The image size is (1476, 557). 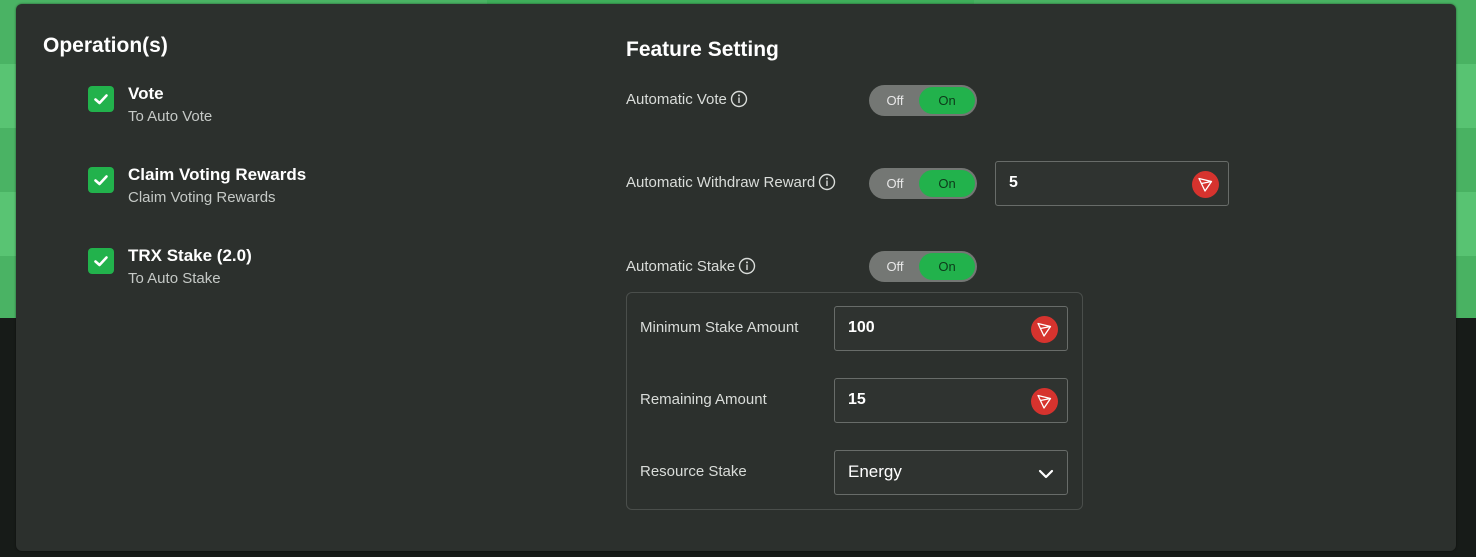 I want to click on operation-subtitle: To Auto Stake, so click(x=174, y=278).